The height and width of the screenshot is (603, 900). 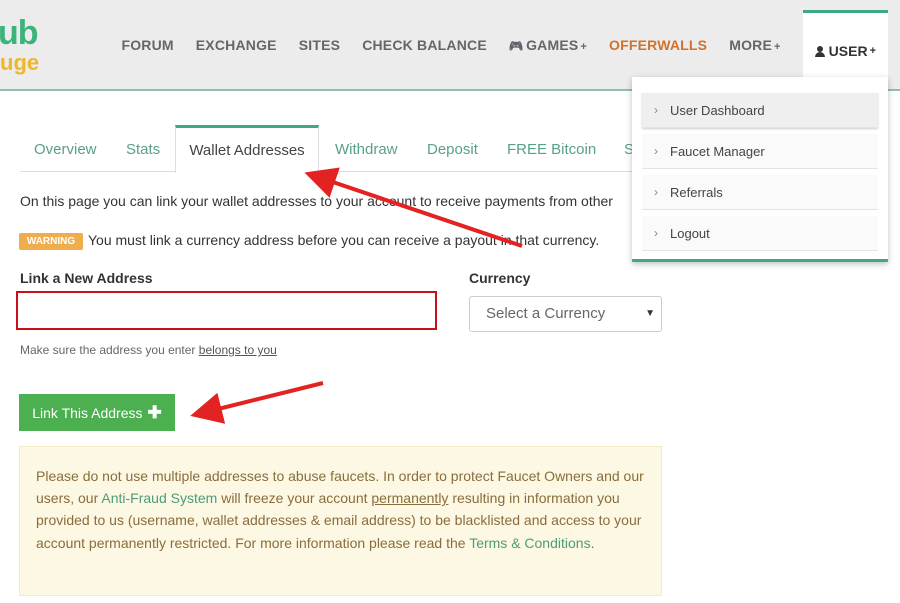 What do you see at coordinates (226, 310) in the screenshot?
I see `address-input` at bounding box center [226, 310].